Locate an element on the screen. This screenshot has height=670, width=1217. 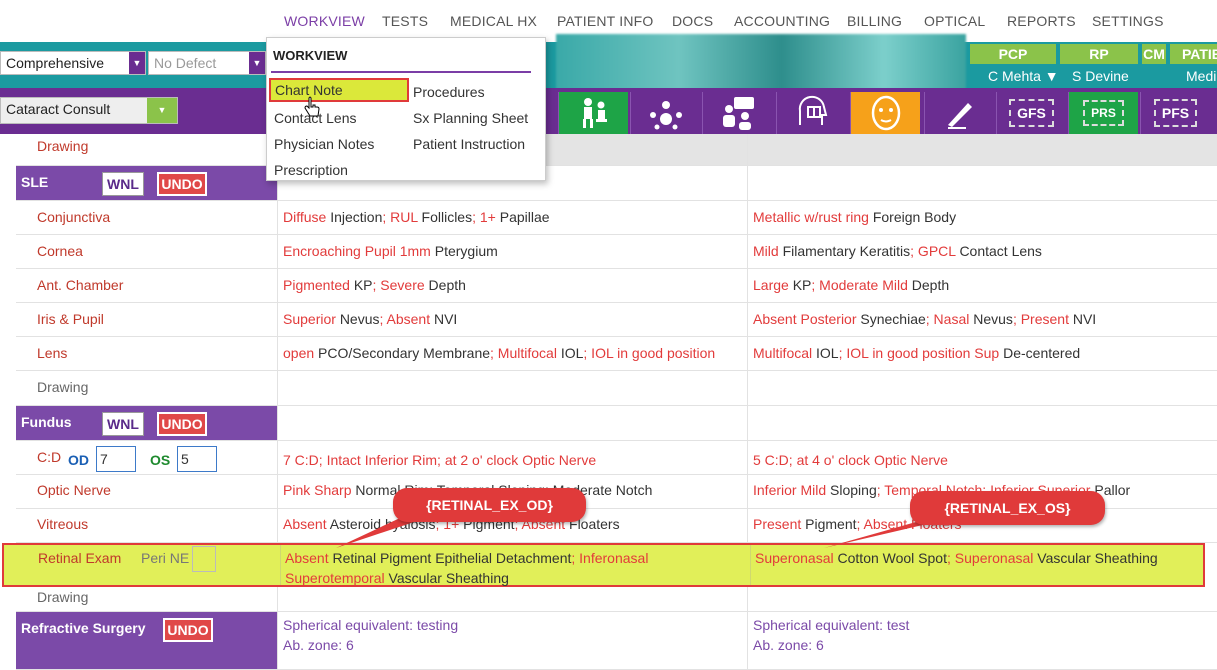
menu-item-prescription: Prescription is located at coordinates (311, 170).